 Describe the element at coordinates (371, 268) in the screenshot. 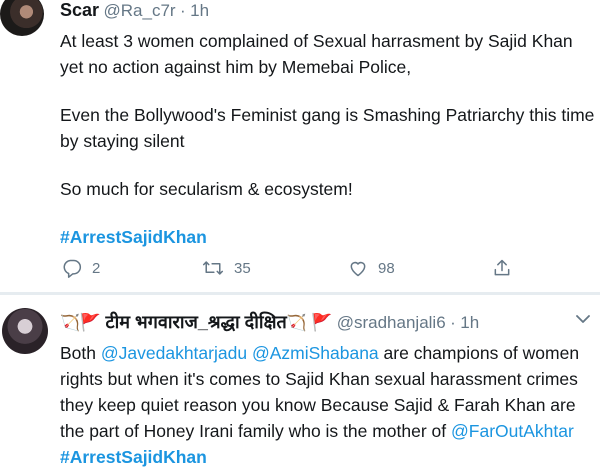

I see `like-button: 98` at that location.